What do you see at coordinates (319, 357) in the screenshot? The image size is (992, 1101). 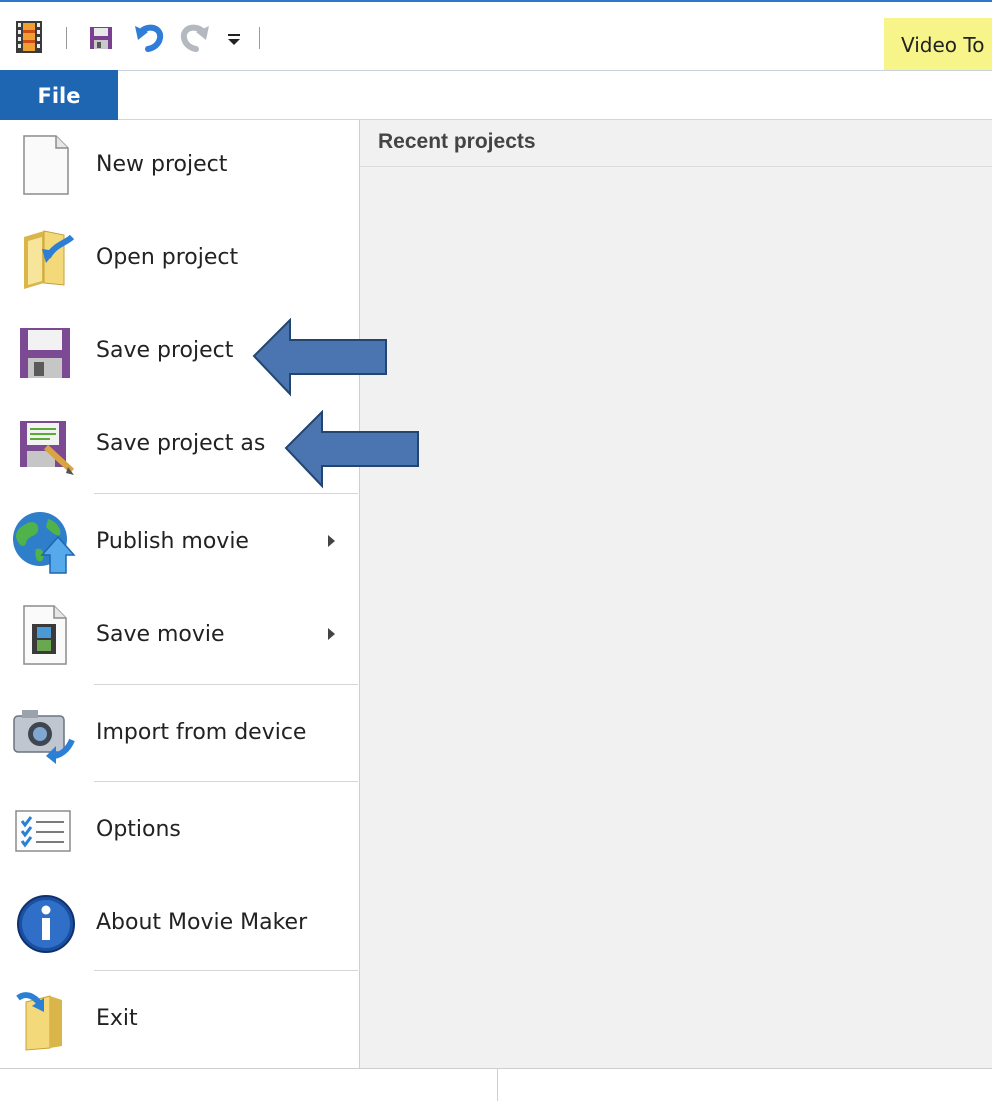 I see `callout-arrow-save-project` at bounding box center [319, 357].